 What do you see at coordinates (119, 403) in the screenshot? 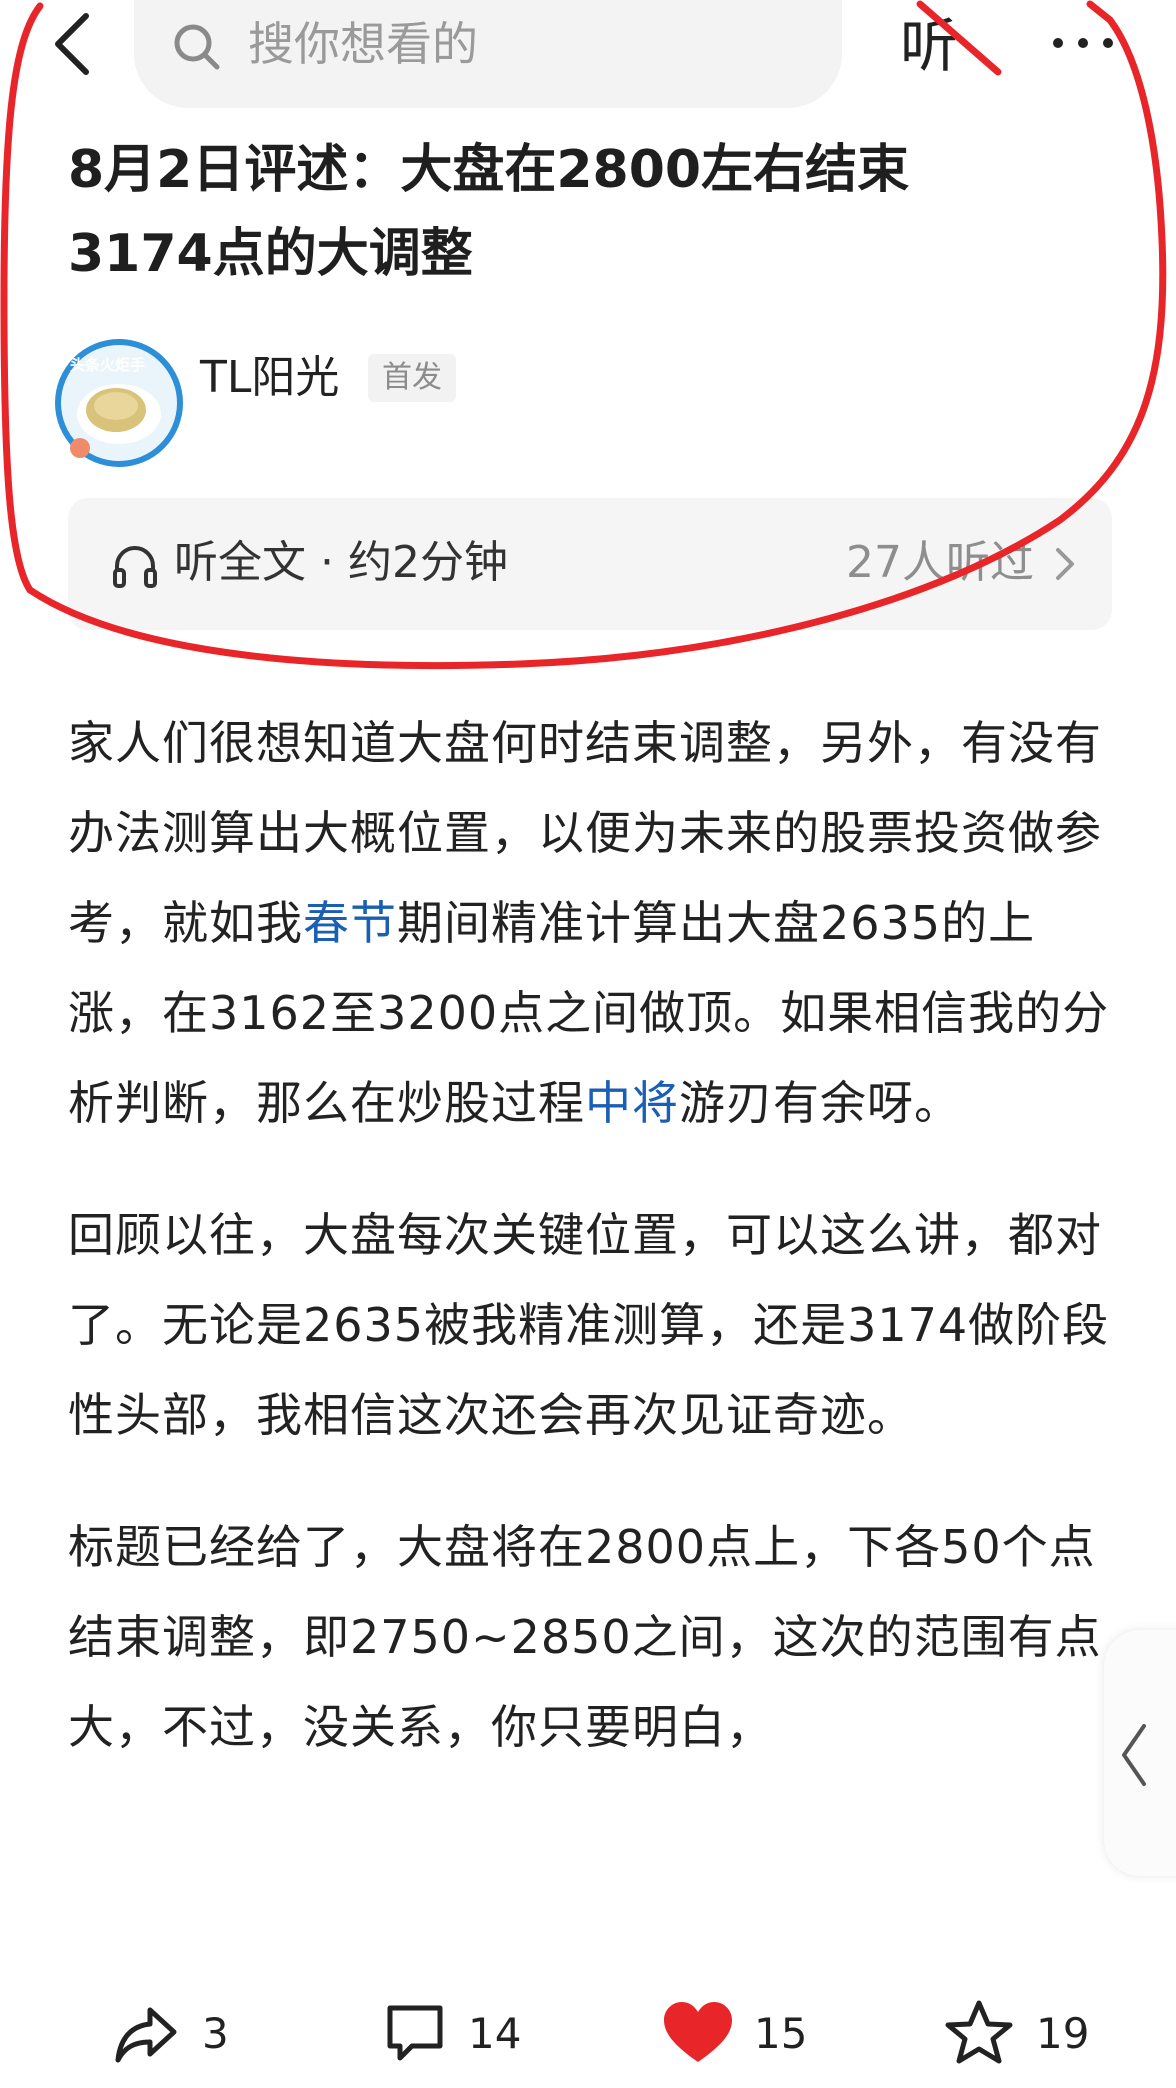
I see `author-avatar: 头条火炬手` at bounding box center [119, 403].